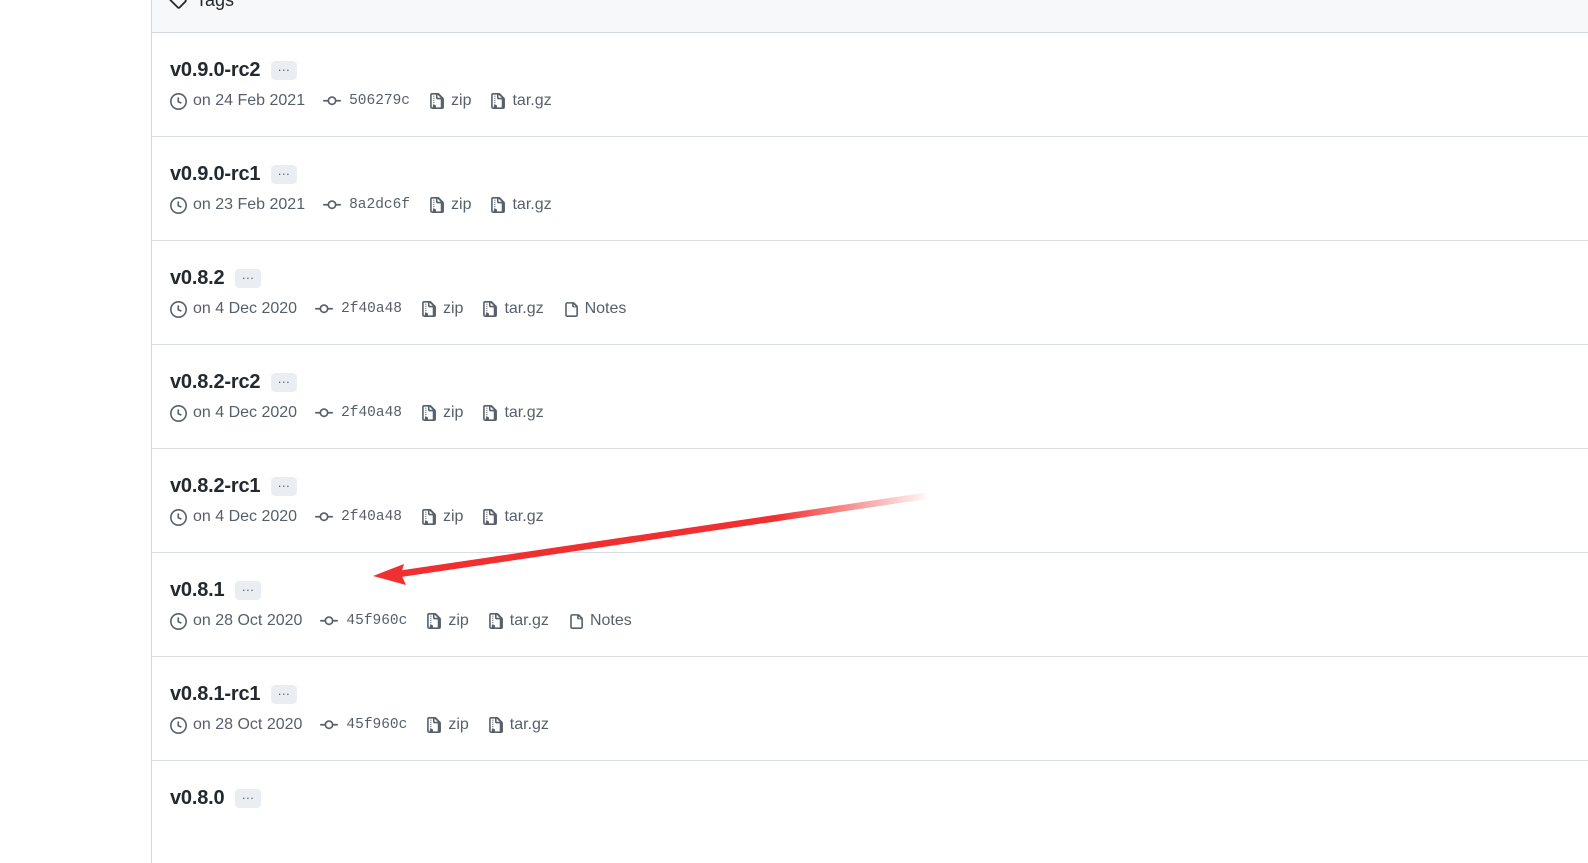 This screenshot has height=863, width=1588. What do you see at coordinates (879, 517) in the screenshot?
I see `tag-meta: on 4 Dec 2020 2f40a48 zip tar.gz` at bounding box center [879, 517].